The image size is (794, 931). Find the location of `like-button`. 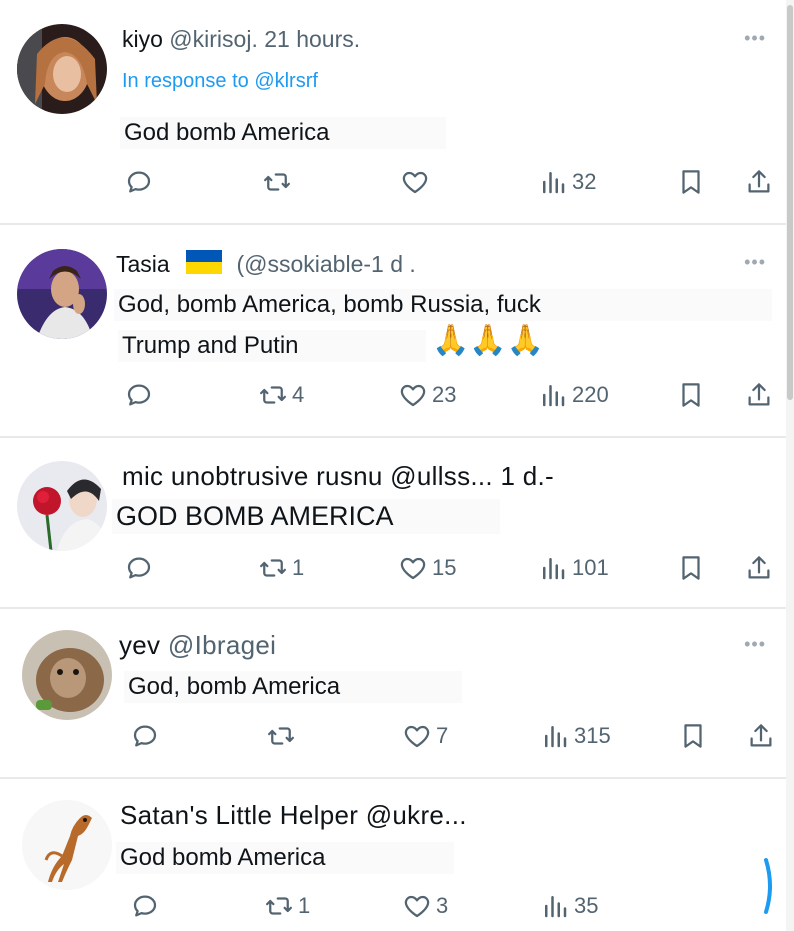

like-button is located at coordinates (417, 182).